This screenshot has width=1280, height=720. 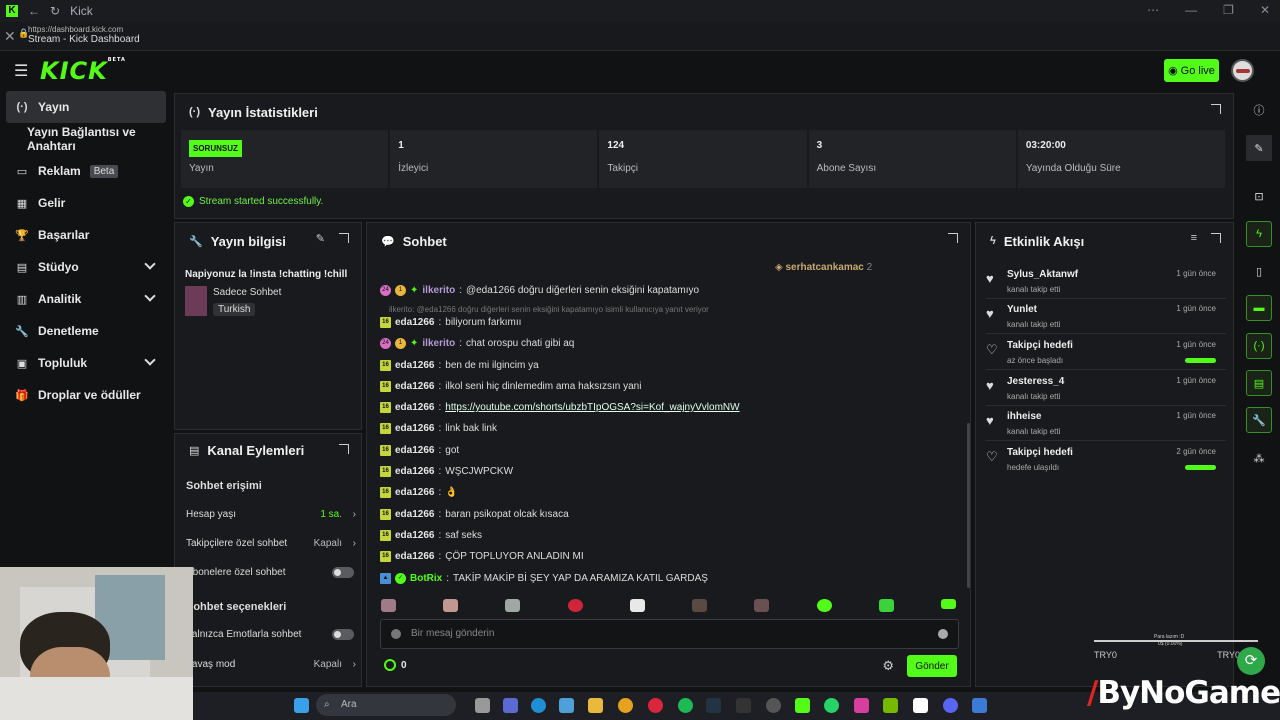 I want to click on discord-icon, so click(x=950, y=705).